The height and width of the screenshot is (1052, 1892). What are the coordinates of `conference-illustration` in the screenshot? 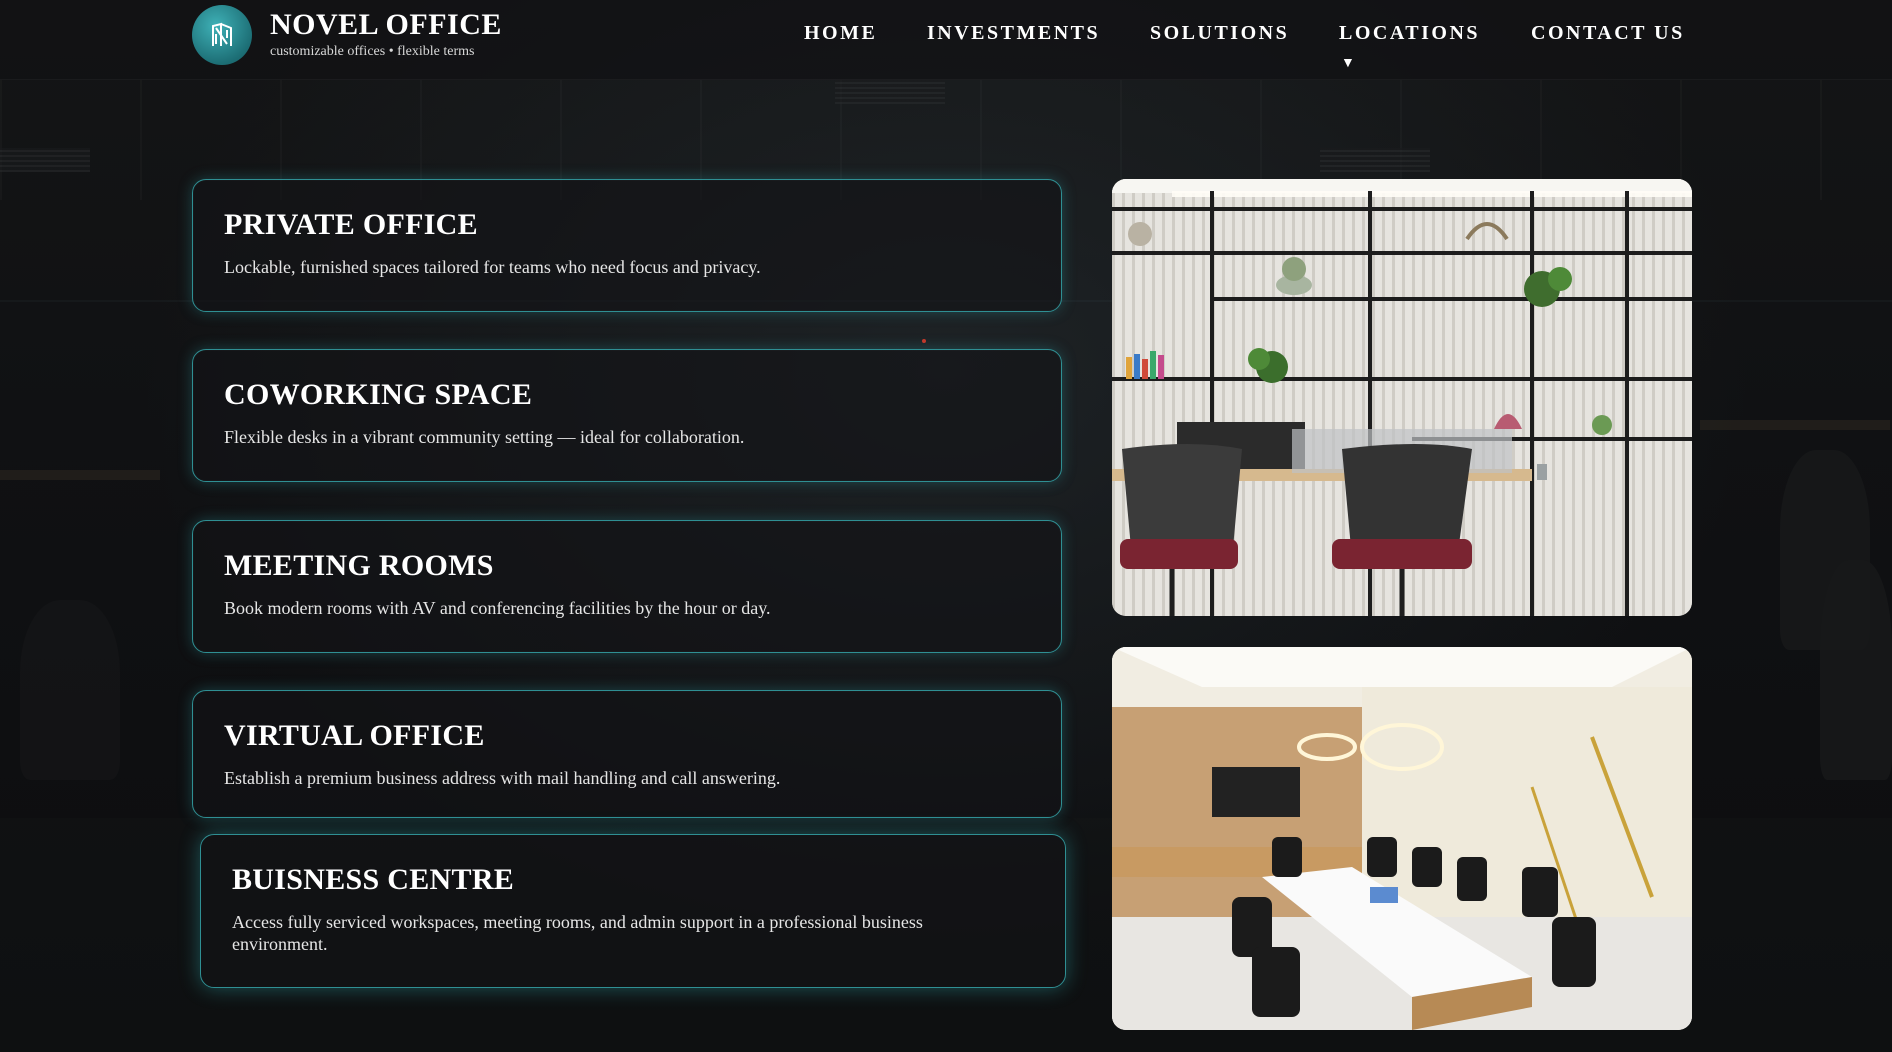 It's located at (1402, 838).